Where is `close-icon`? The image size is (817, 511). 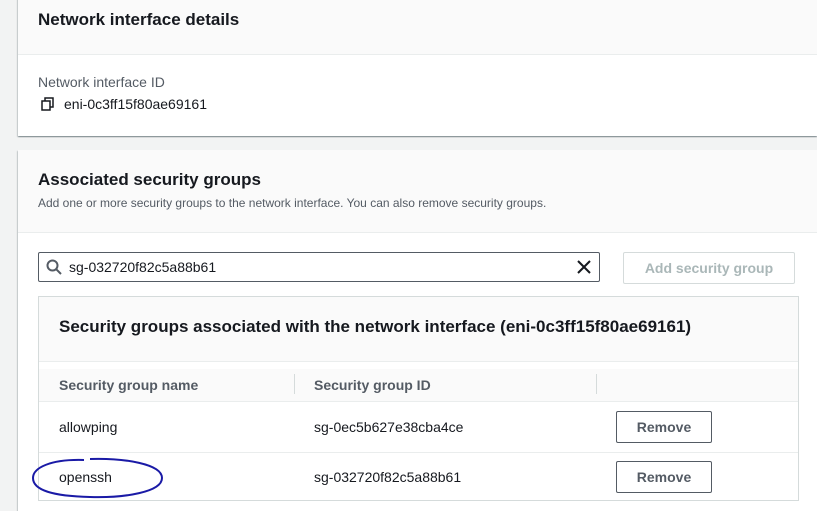 close-icon is located at coordinates (584, 267).